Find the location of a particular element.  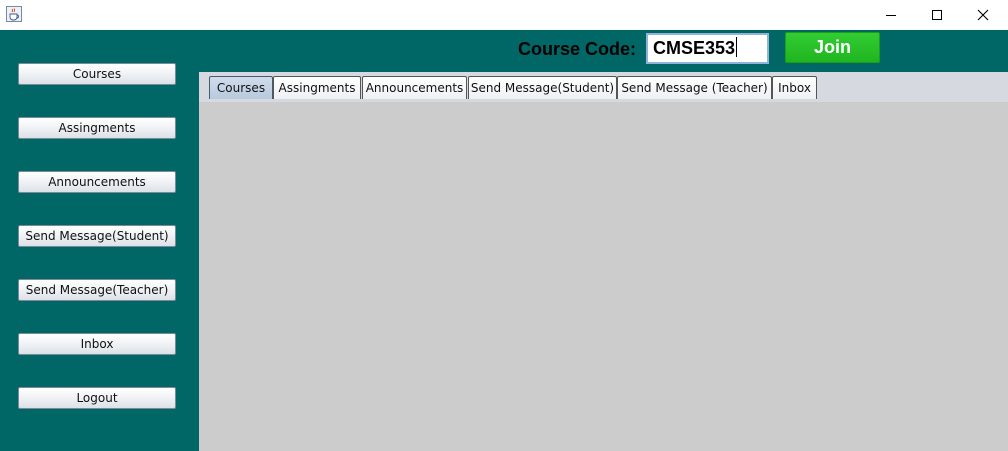

tab-inbox: Inbox is located at coordinates (794, 87).